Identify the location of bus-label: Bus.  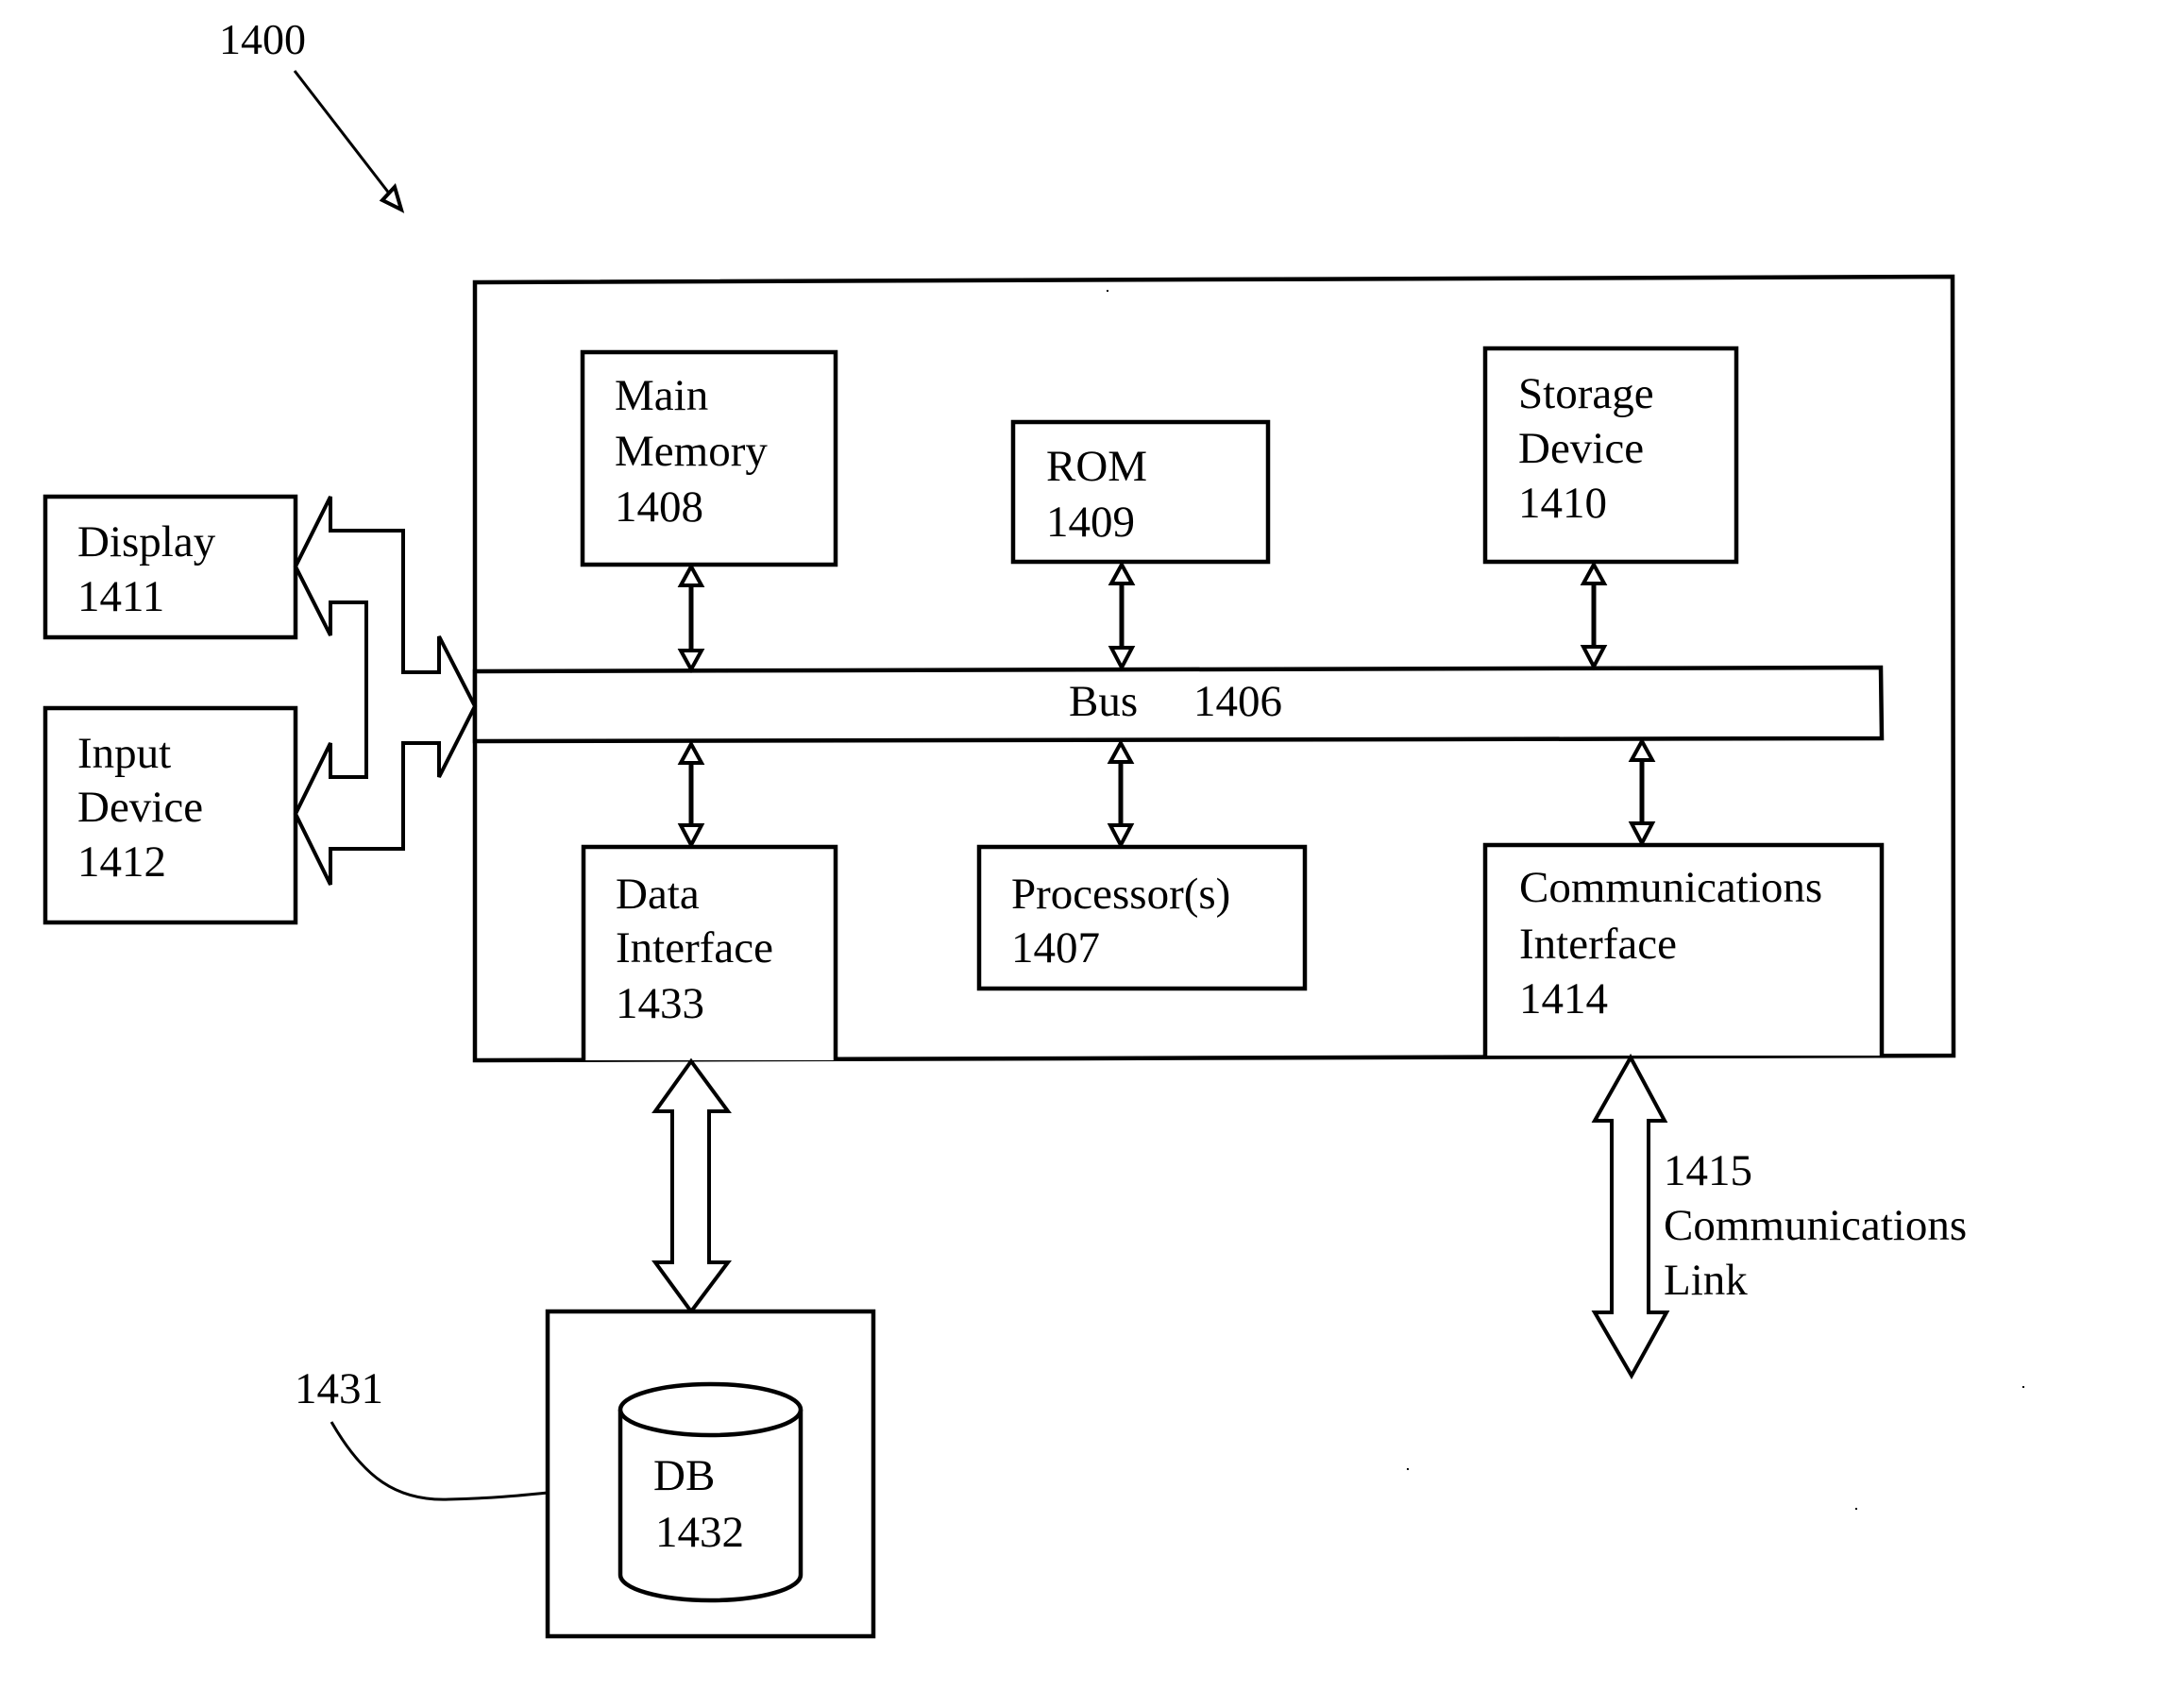
(1103, 701).